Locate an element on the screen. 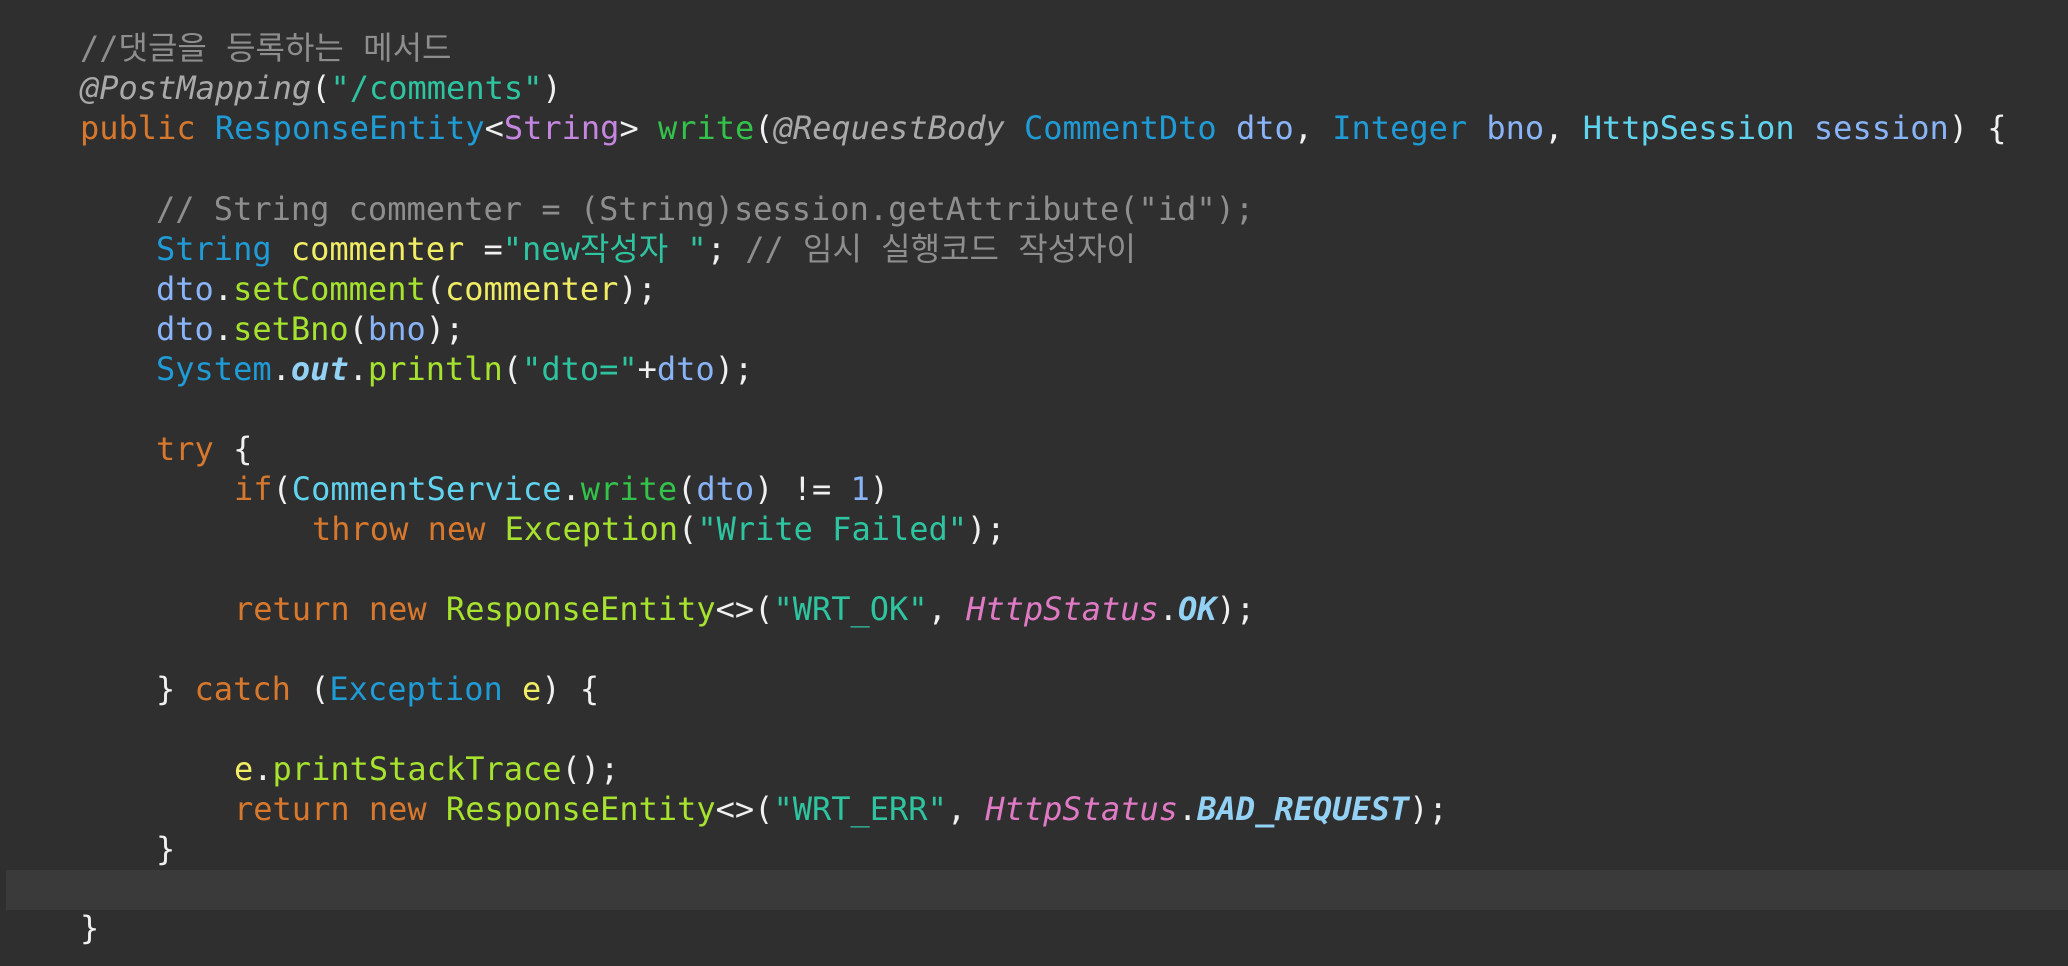  code-token-string: "Write Failed" is located at coordinates (832, 529).